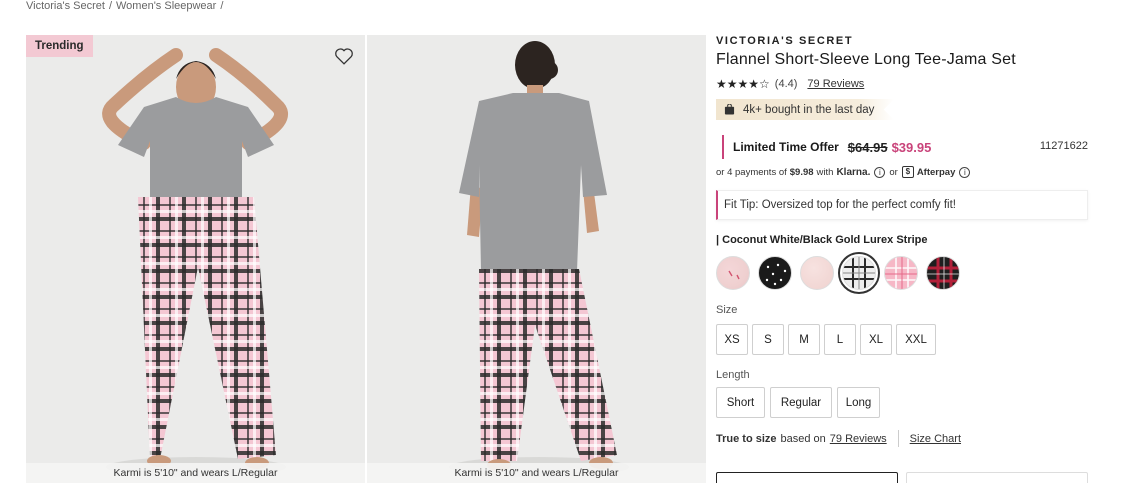 This screenshot has width=1129, height=483. What do you see at coordinates (65, 6) in the screenshot?
I see `breadcrumb-link-brand: Victoria's Secret` at bounding box center [65, 6].